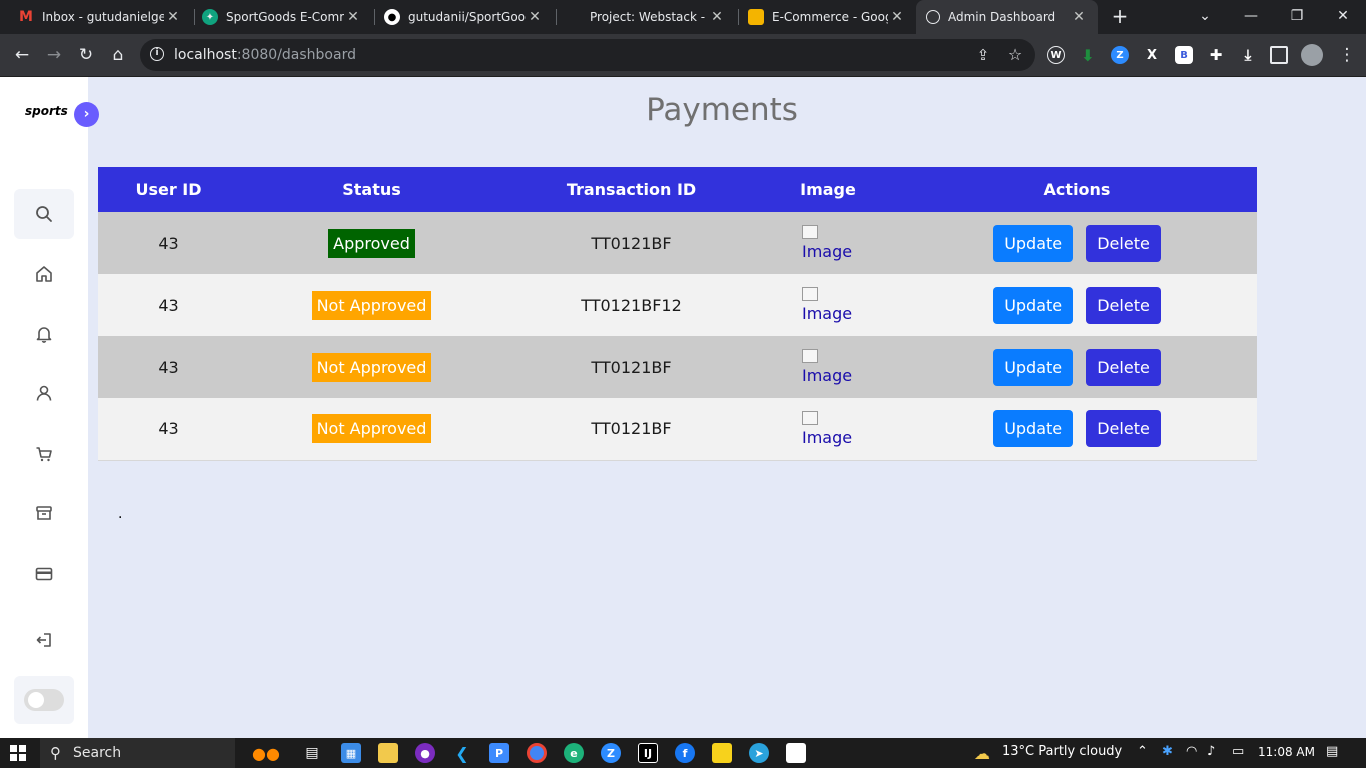 The image size is (1366, 768). What do you see at coordinates (54, 55) in the screenshot?
I see `forward-arrow-icon: →` at bounding box center [54, 55].